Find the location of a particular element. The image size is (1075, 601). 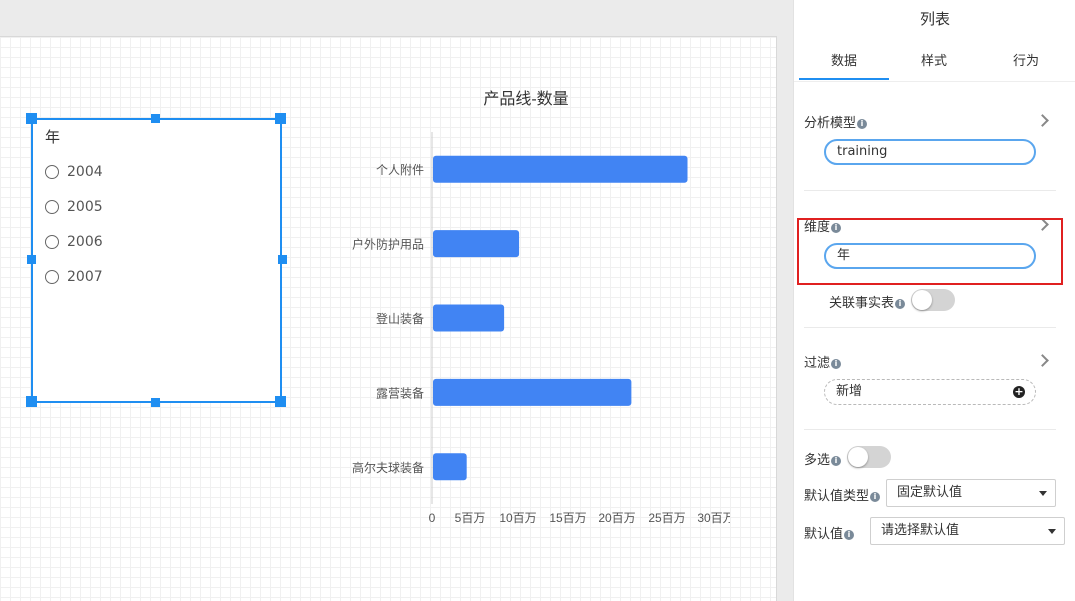

list-option-2007: 2007 is located at coordinates (74, 277).